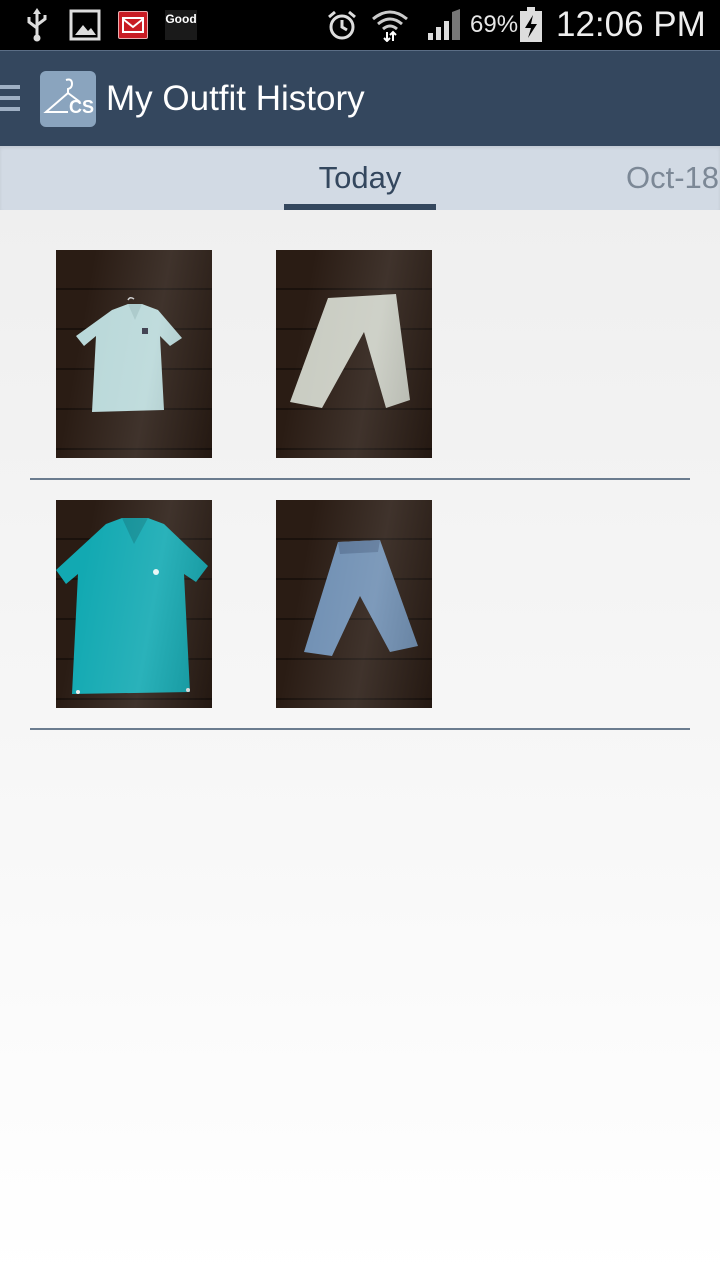 The height and width of the screenshot is (1280, 720). What do you see at coordinates (68, 99) in the screenshot?
I see `app-logo-icon: CS` at bounding box center [68, 99].